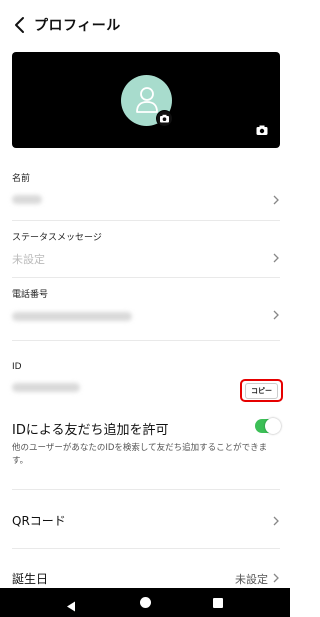 This screenshot has width=320, height=617. I want to click on person-outline-icon, so click(147, 100).